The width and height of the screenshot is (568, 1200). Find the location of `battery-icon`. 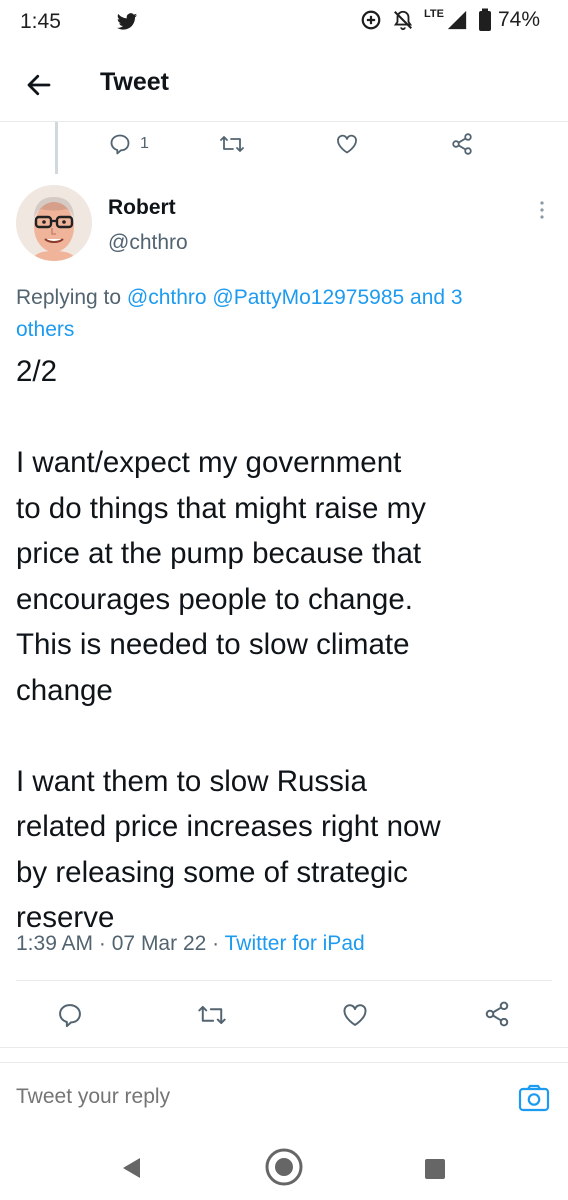

battery-icon is located at coordinates (484, 19).